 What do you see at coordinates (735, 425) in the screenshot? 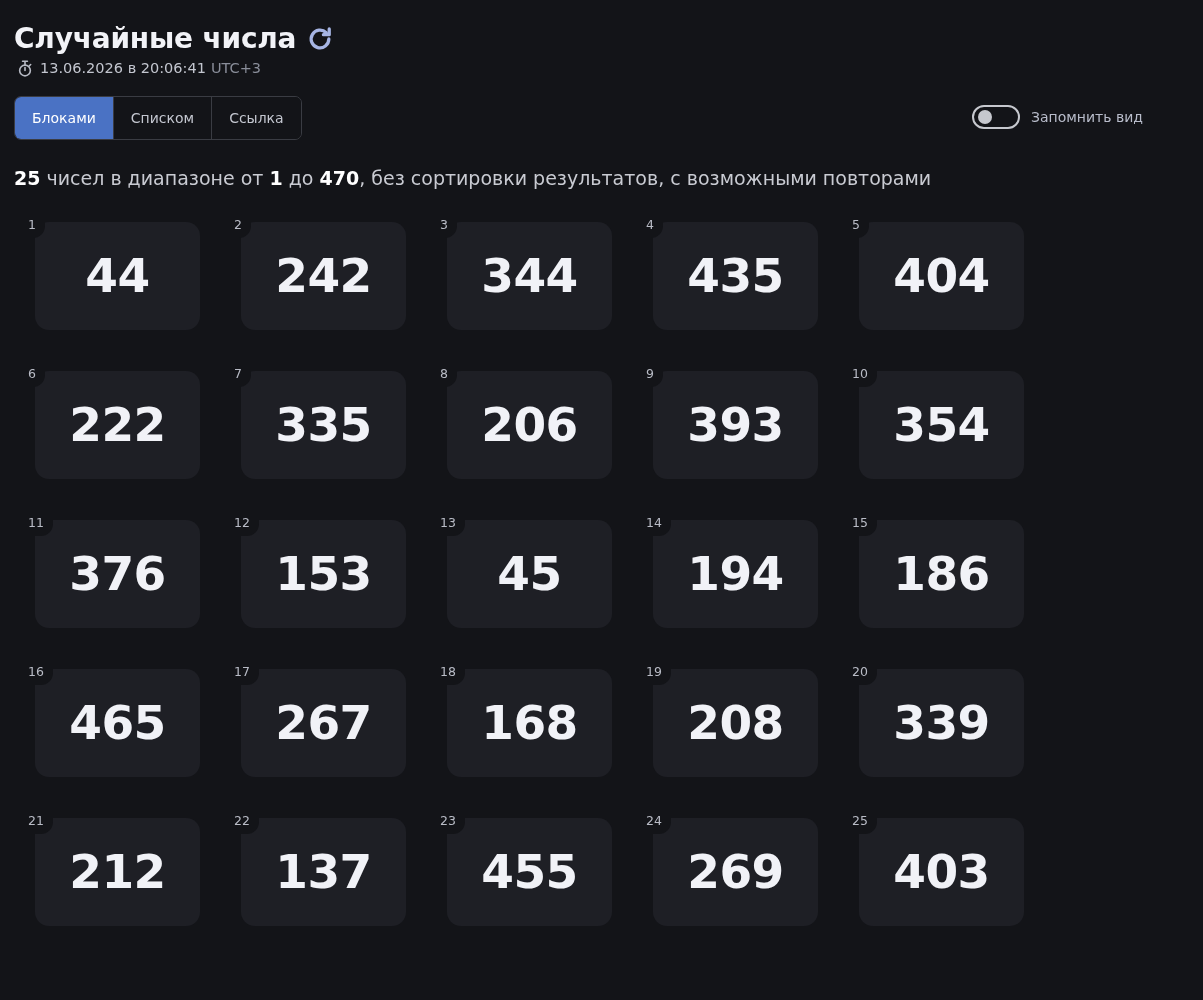
I see `number-value: 393` at bounding box center [735, 425].